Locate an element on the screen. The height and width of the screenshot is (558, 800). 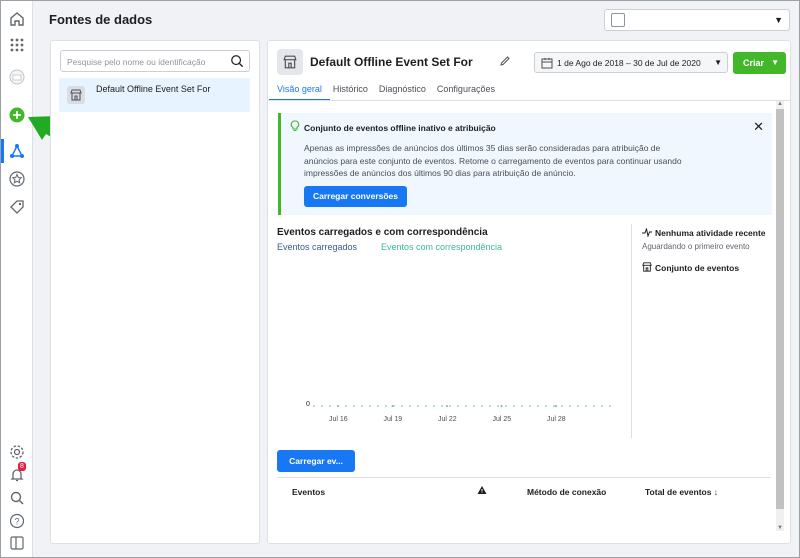
notifications-bell-icon: 8 is located at coordinates (17, 473).